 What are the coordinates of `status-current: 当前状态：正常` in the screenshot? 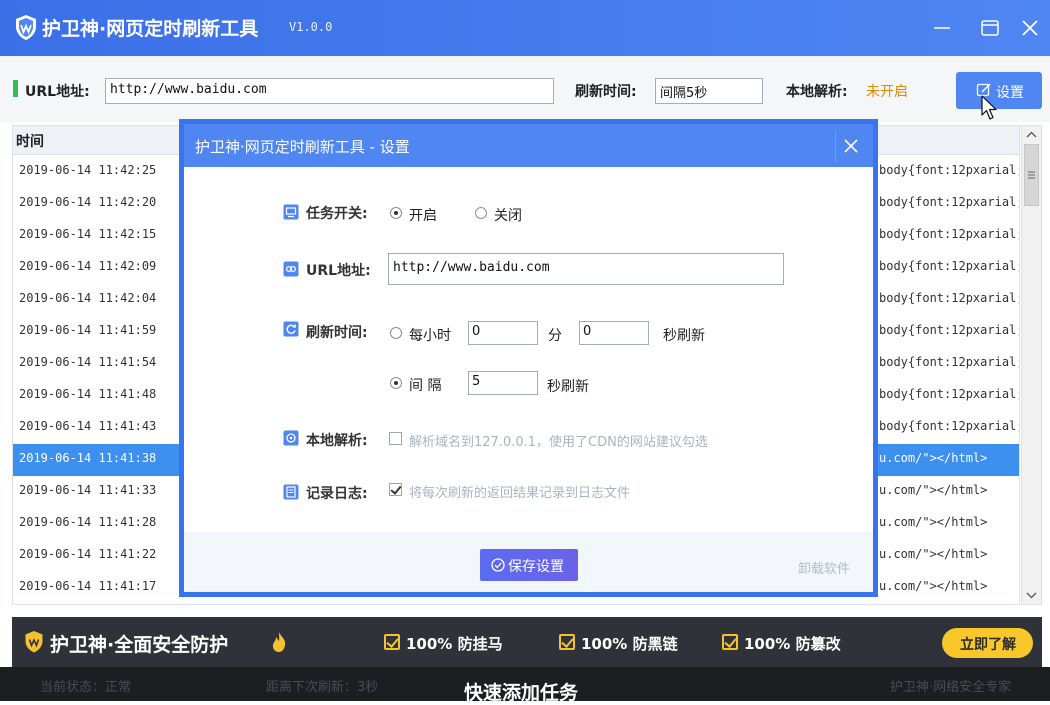 It's located at (86, 687).